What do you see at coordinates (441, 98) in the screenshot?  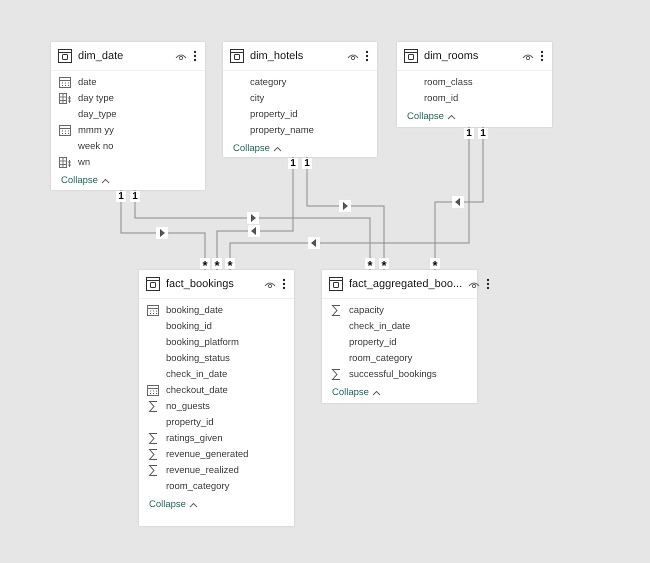 I see `column-name: room_id` at bounding box center [441, 98].